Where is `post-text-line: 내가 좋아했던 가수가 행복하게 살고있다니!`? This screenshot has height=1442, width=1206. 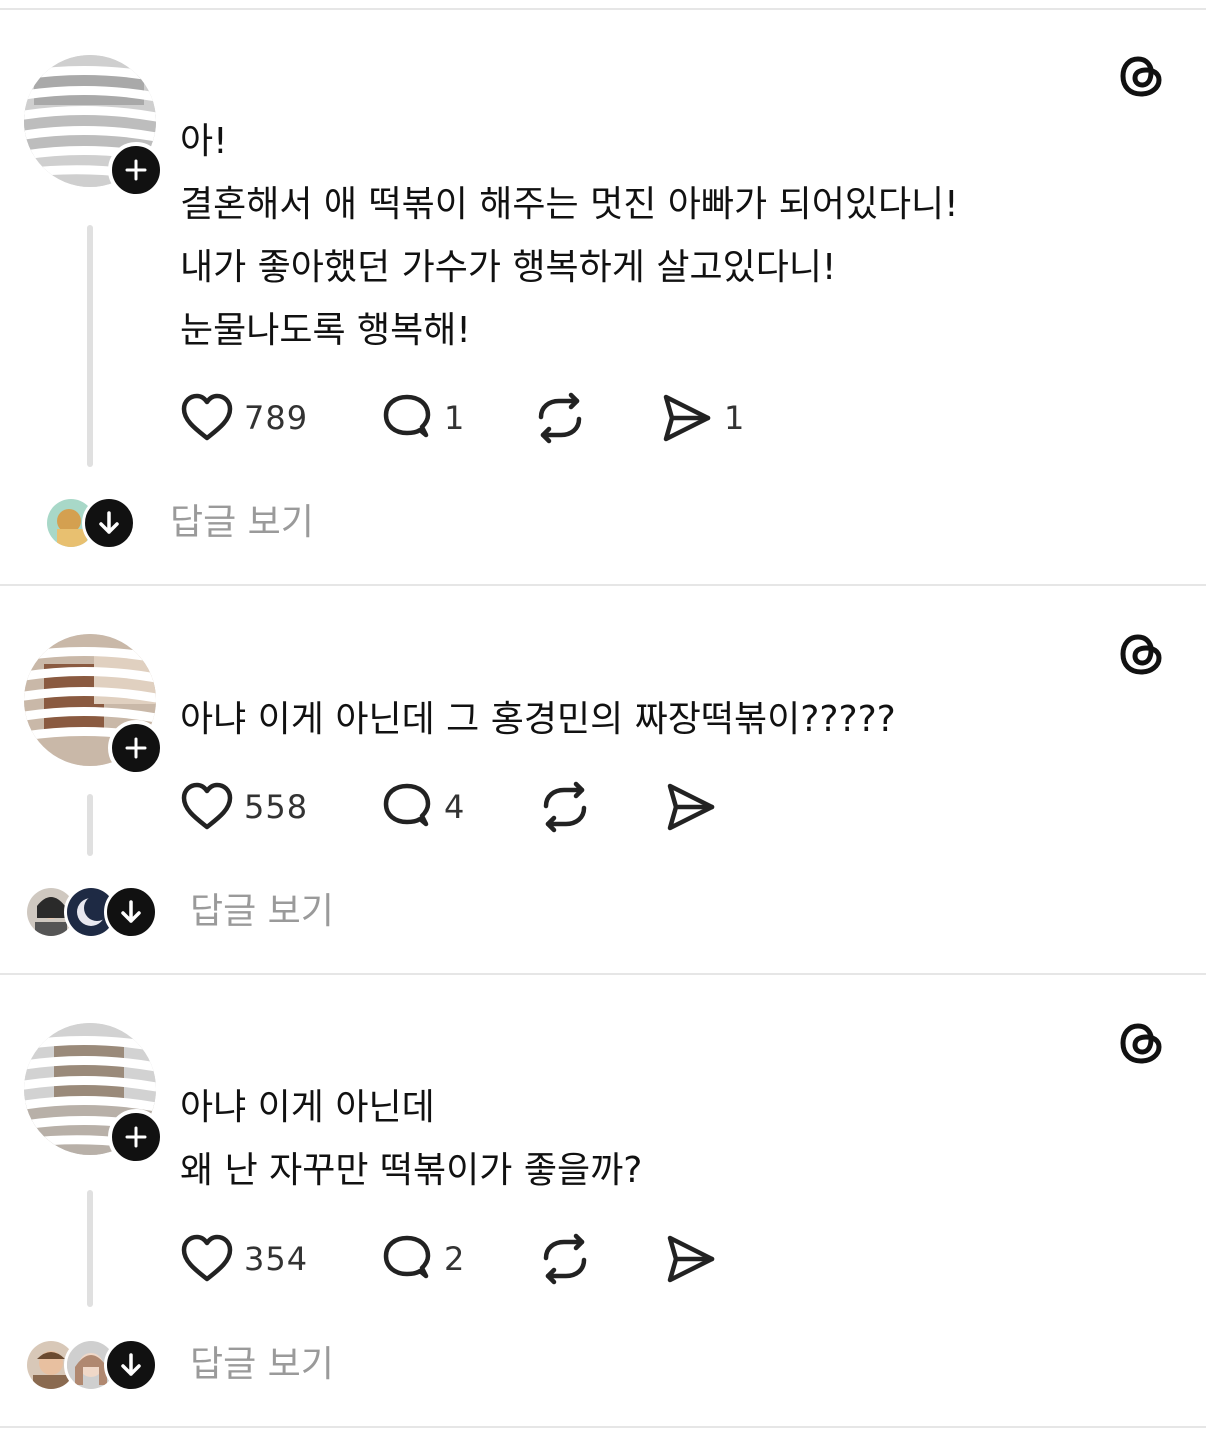
post-text-line: 내가 좋아했던 가수가 행복하게 살고있다니! is located at coordinates (508, 267).